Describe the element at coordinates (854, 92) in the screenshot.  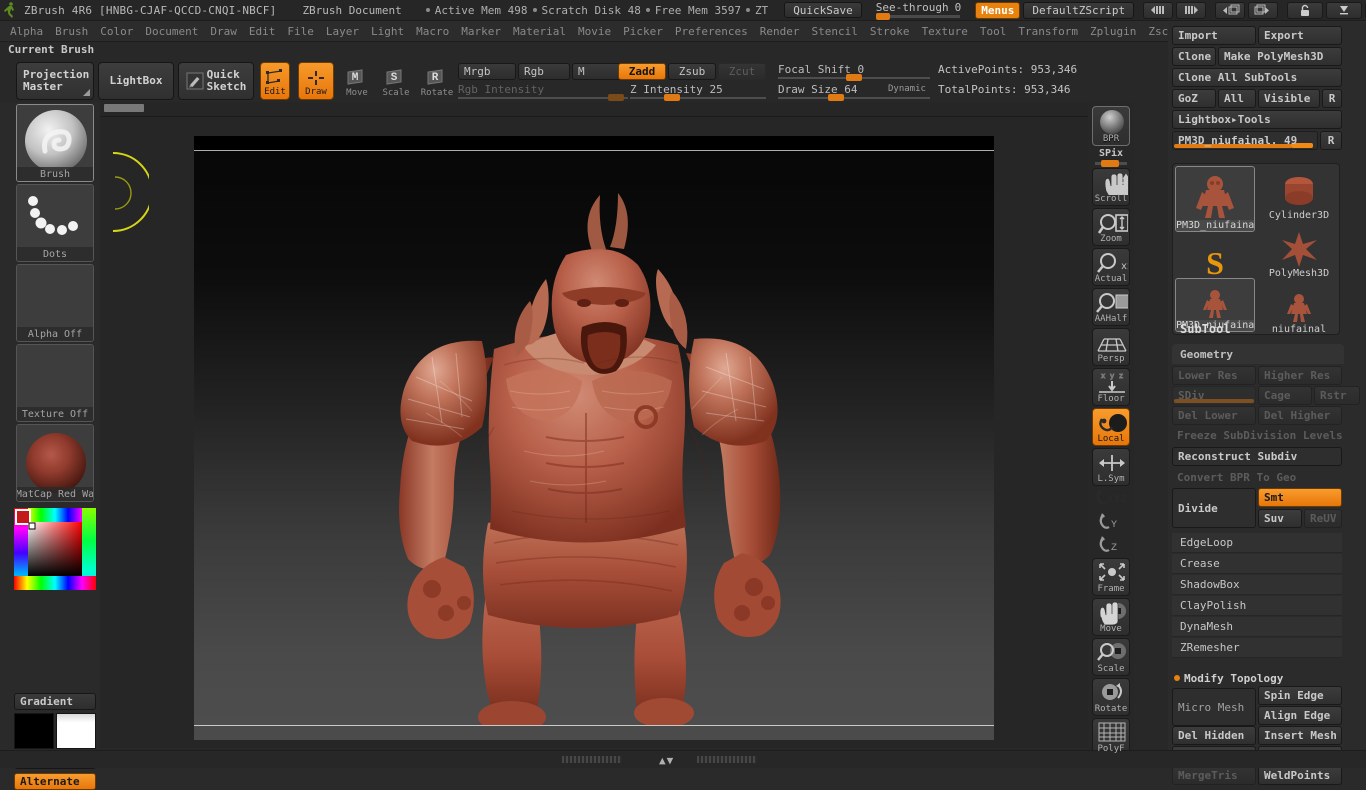
I see `draw-size-slider: Draw Size 64 Dynamic` at that location.